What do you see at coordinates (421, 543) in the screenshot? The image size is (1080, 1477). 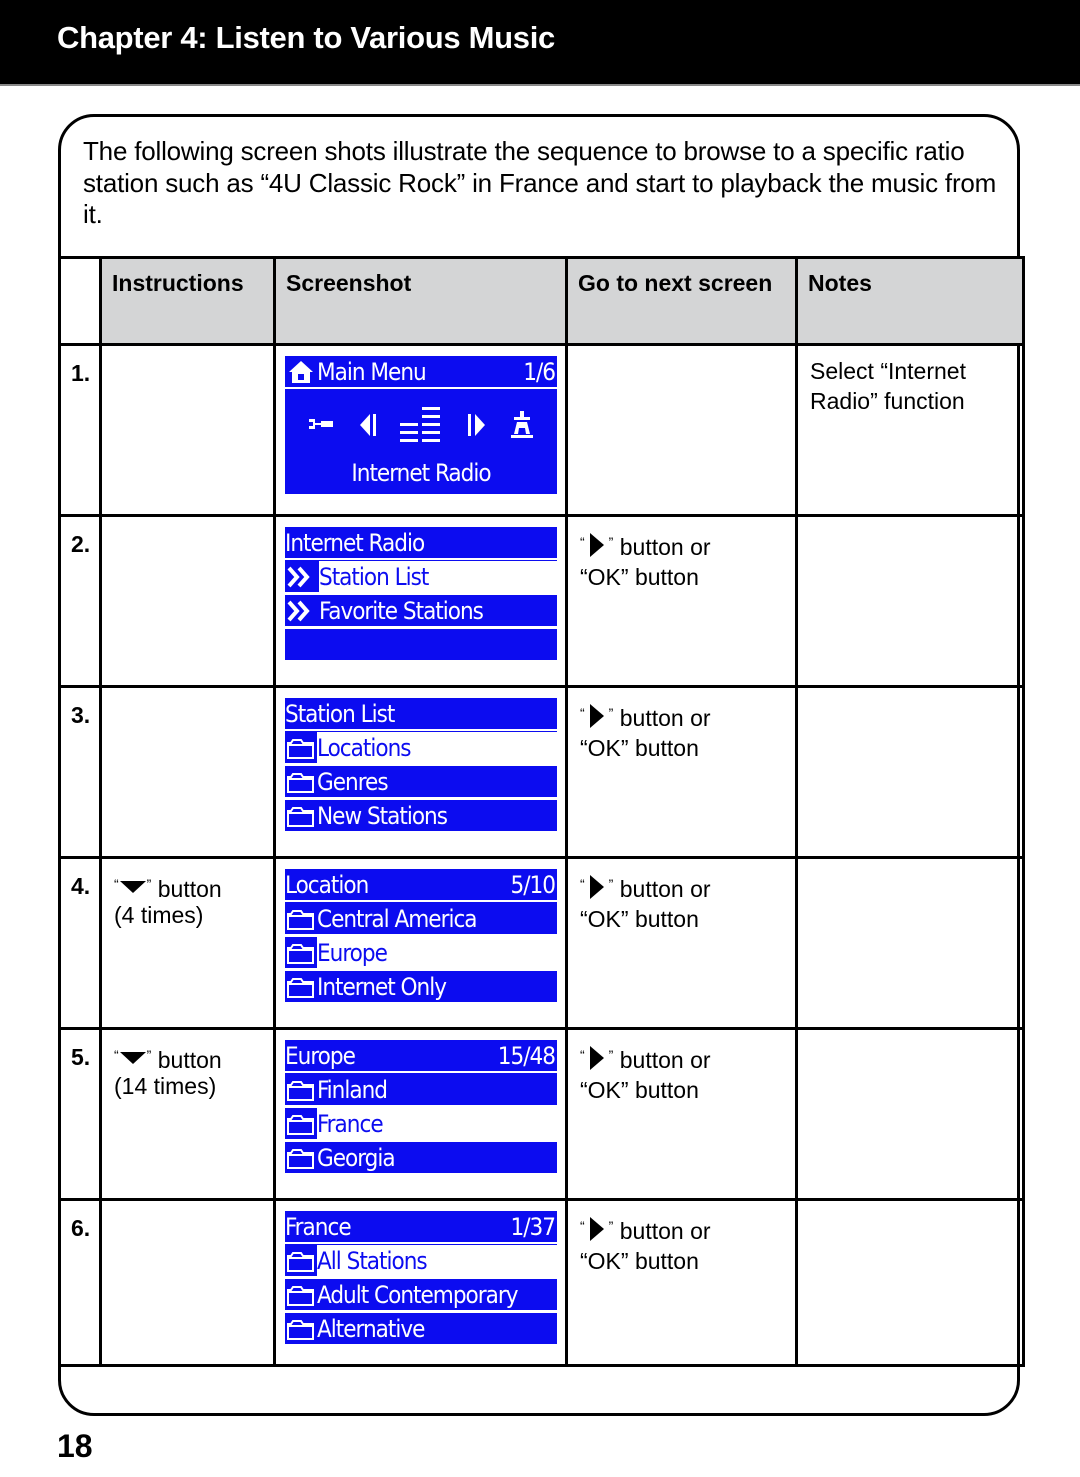 I see `lcd-title-bar: Internet Radio` at bounding box center [421, 543].